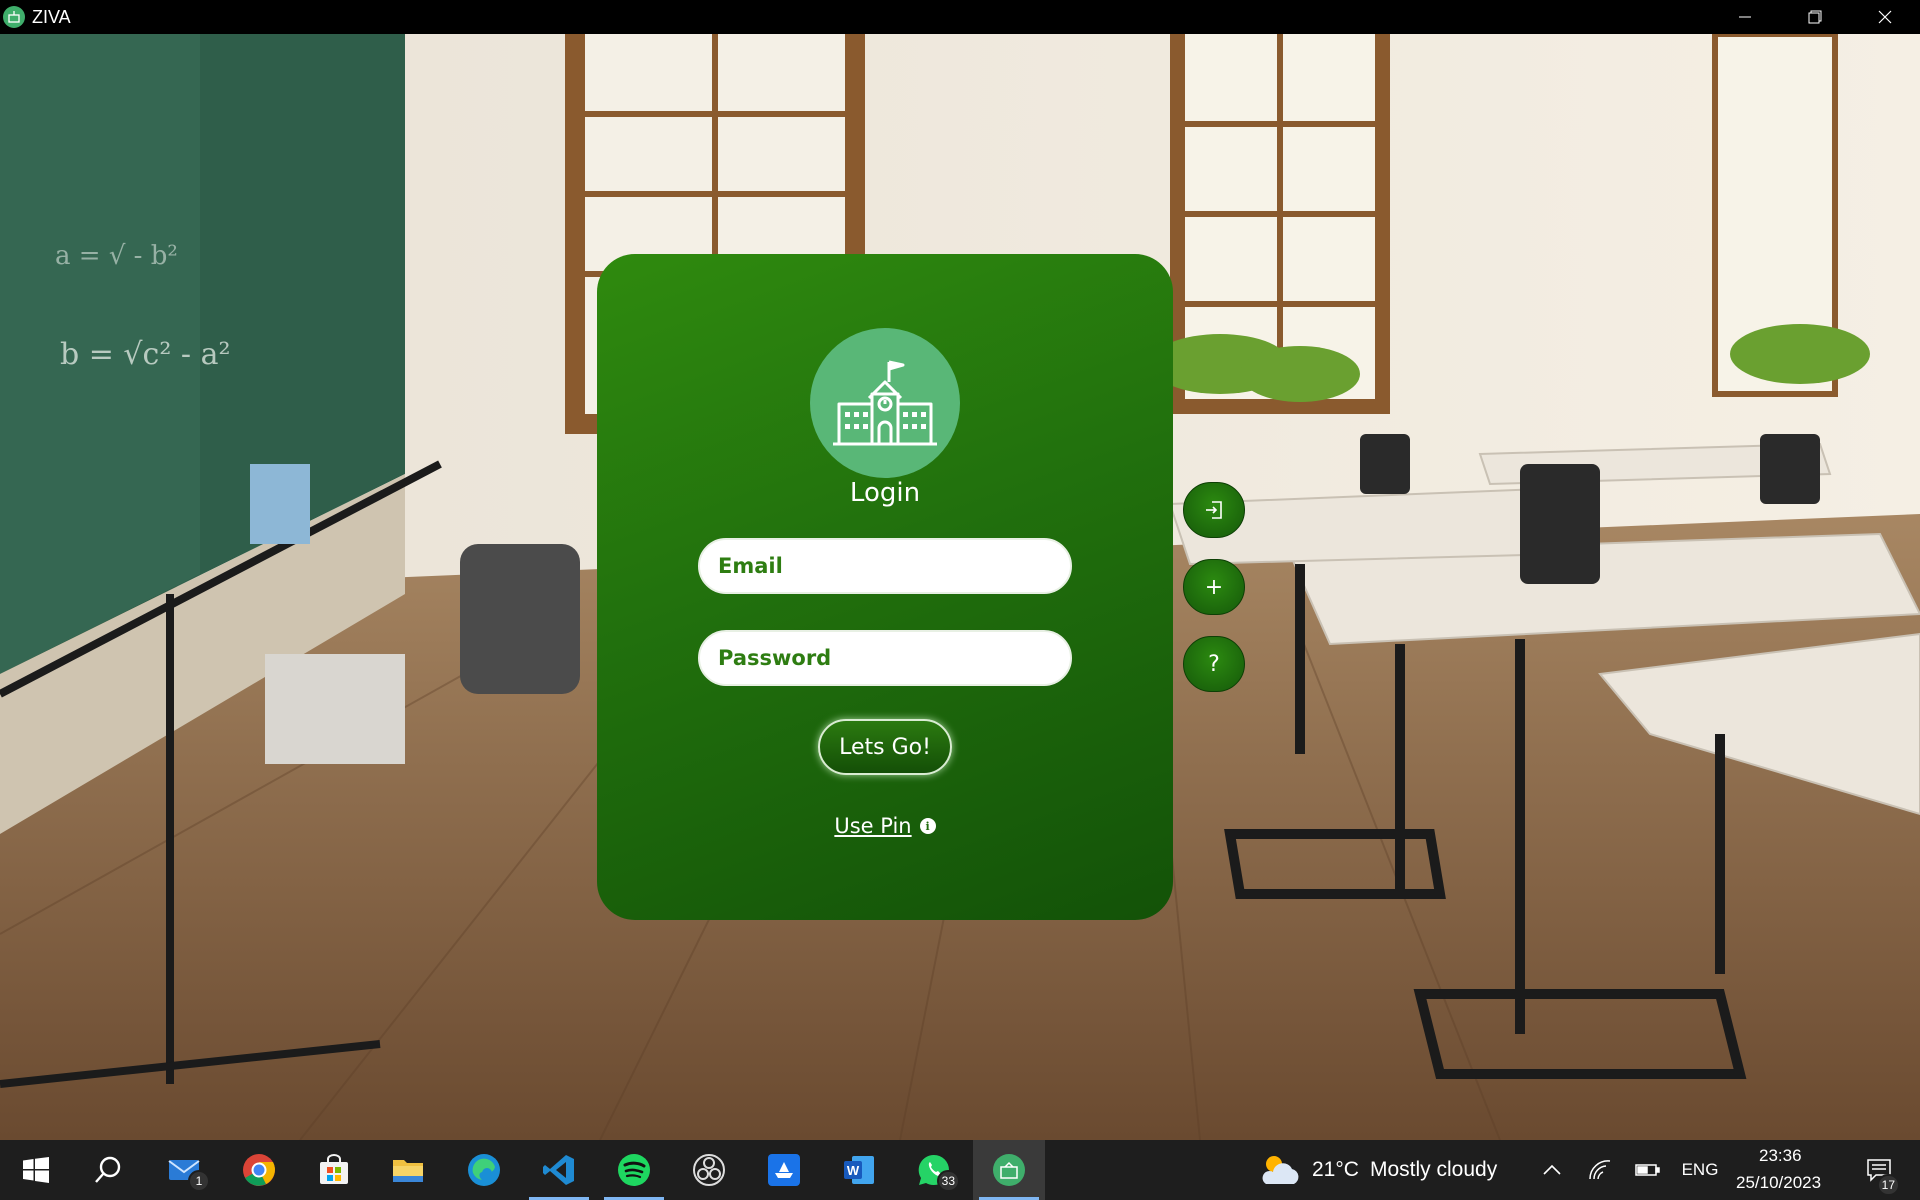 Image resolution: width=1920 pixels, height=1200 pixels. I want to click on language-indicator: ENG, so click(1700, 1170).